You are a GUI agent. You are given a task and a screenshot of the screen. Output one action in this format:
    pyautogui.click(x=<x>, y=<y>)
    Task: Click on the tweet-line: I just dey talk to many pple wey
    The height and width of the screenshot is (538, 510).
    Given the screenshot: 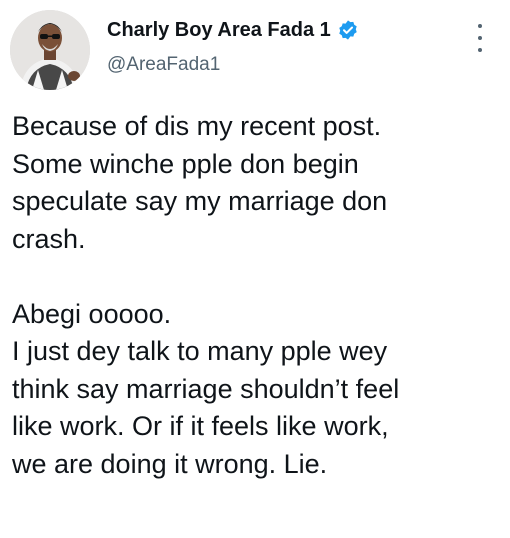 What is the action you would take?
    pyautogui.click(x=200, y=351)
    